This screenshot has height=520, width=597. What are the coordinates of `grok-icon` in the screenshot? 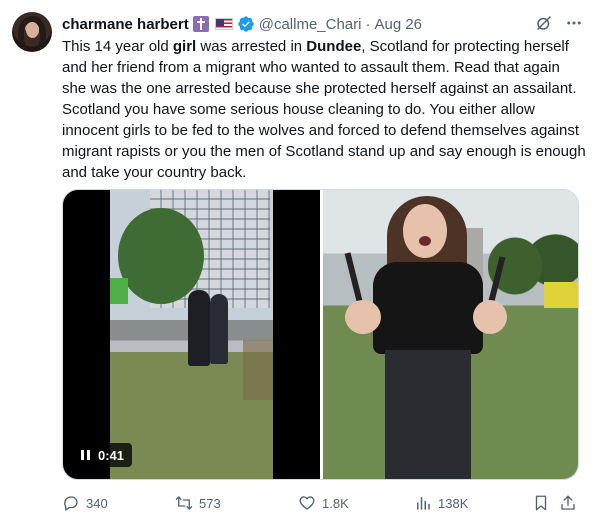 It's located at (544, 23).